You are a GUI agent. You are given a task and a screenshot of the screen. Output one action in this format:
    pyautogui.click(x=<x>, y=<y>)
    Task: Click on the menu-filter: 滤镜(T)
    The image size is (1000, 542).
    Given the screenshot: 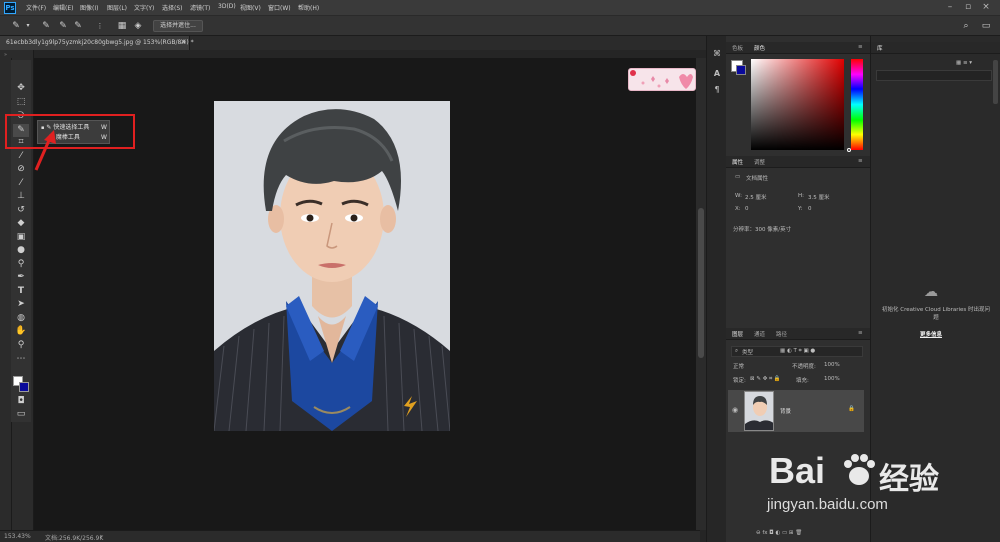 What is the action you would take?
    pyautogui.click(x=200, y=7)
    